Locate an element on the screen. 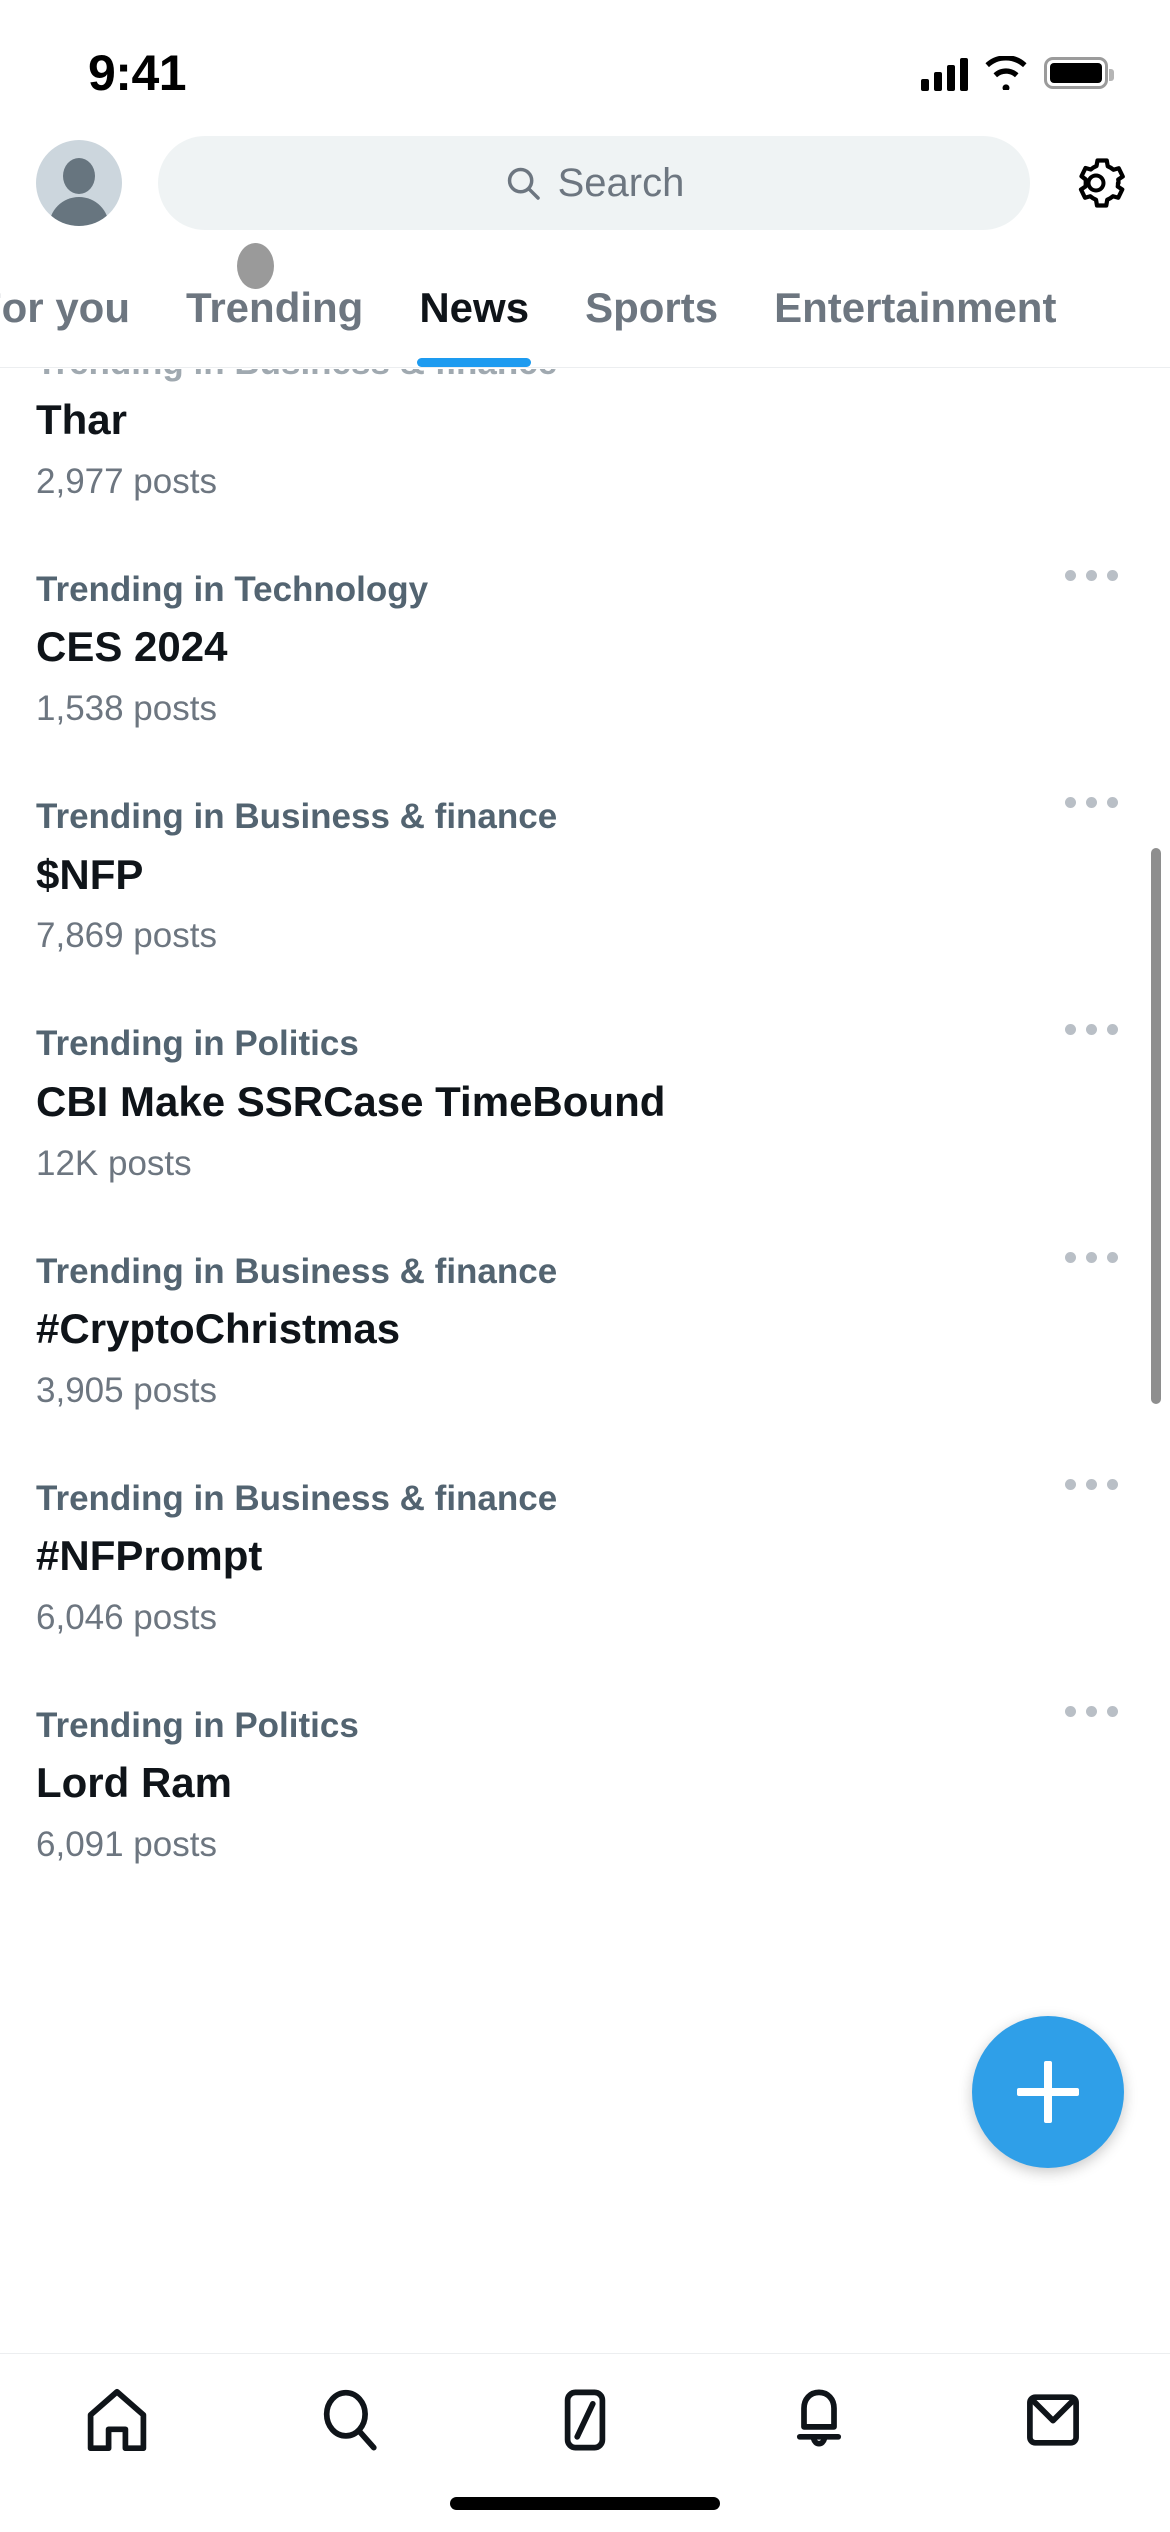 The image size is (1170, 2532). trend-posts: 2,977 posts is located at coordinates (126, 482).